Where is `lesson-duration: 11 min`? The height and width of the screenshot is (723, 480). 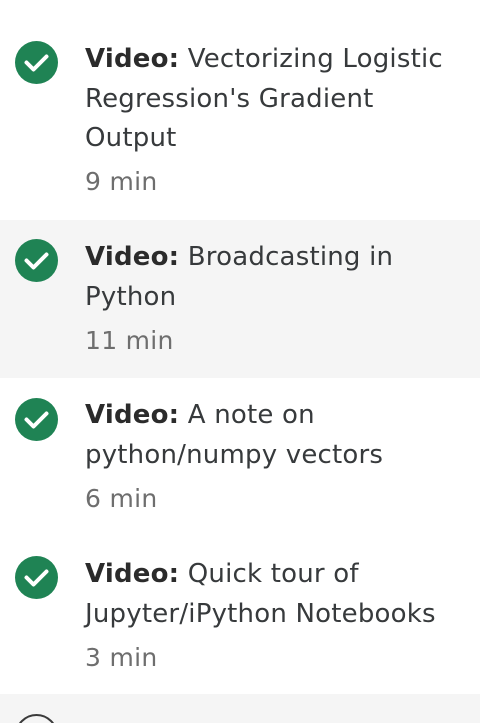
lesson-duration: 11 min is located at coordinates (129, 340).